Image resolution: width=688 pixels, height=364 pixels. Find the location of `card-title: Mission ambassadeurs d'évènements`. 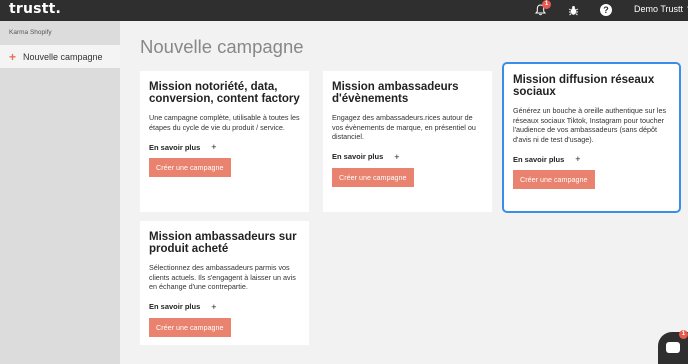

card-title: Mission ambassadeurs d'évènements is located at coordinates (395, 93).